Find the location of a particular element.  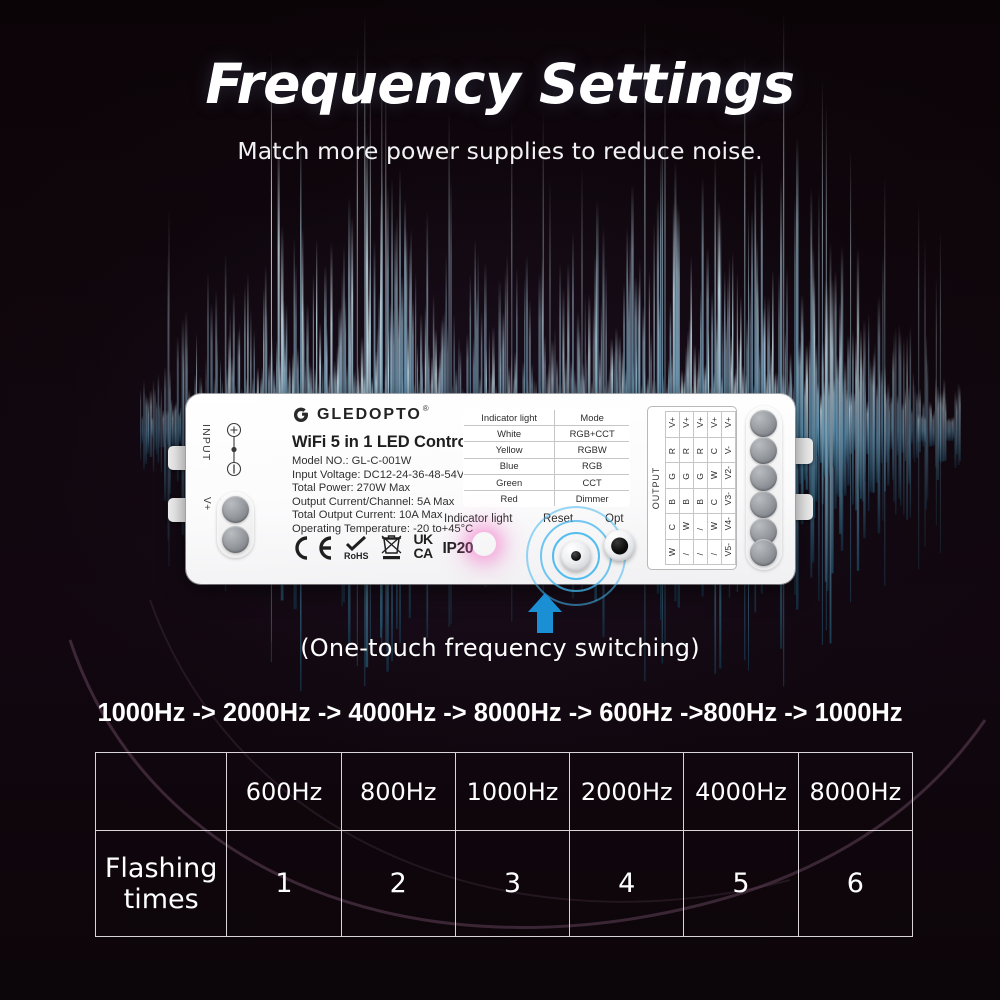

mode-table-row: Green CCT is located at coordinates (546, 482).